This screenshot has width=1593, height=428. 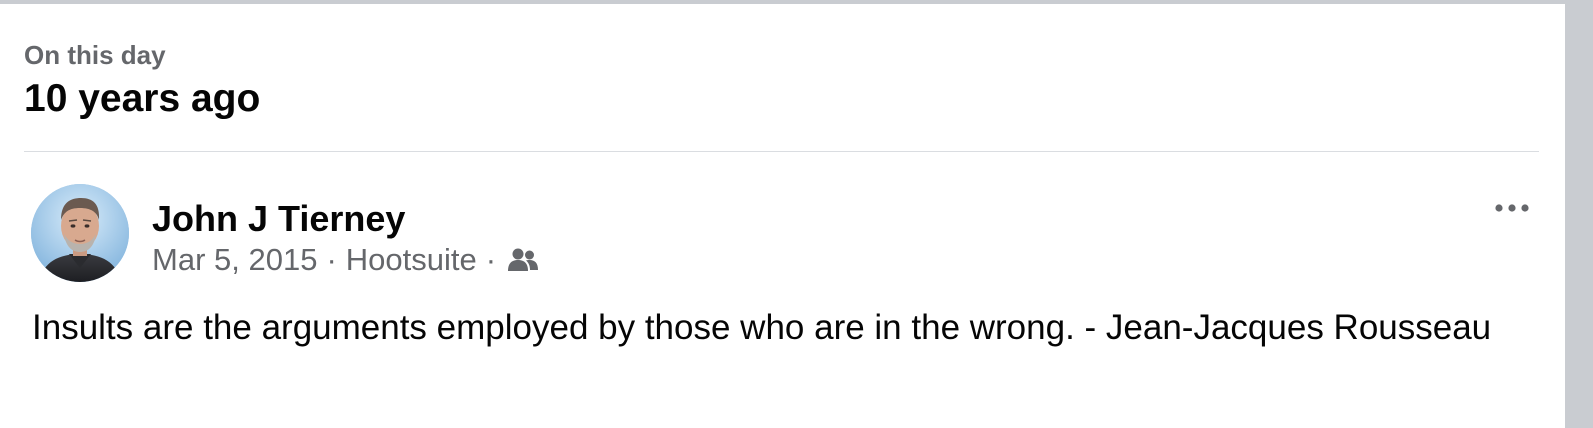 What do you see at coordinates (234, 260) in the screenshot?
I see `post-date: Mar 5, 2015` at bounding box center [234, 260].